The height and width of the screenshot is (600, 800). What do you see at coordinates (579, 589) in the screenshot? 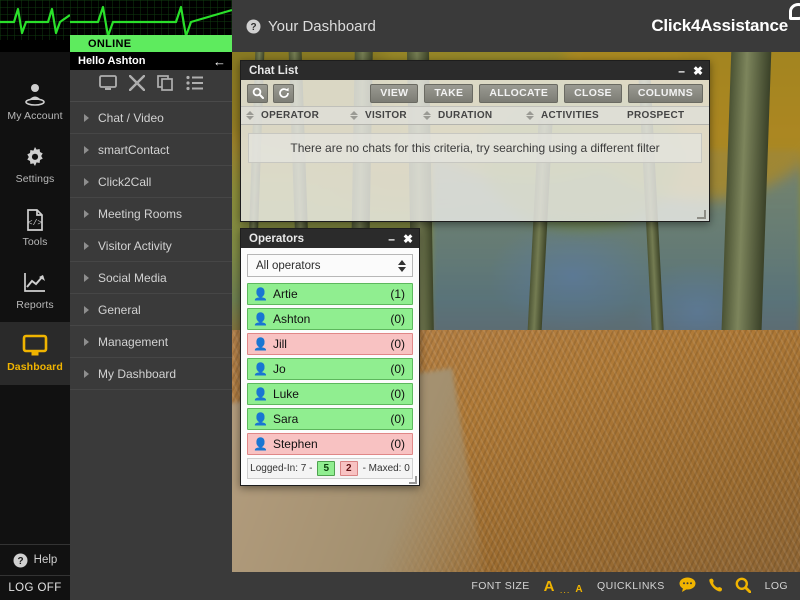
I see `font-size-small: A` at bounding box center [579, 589].